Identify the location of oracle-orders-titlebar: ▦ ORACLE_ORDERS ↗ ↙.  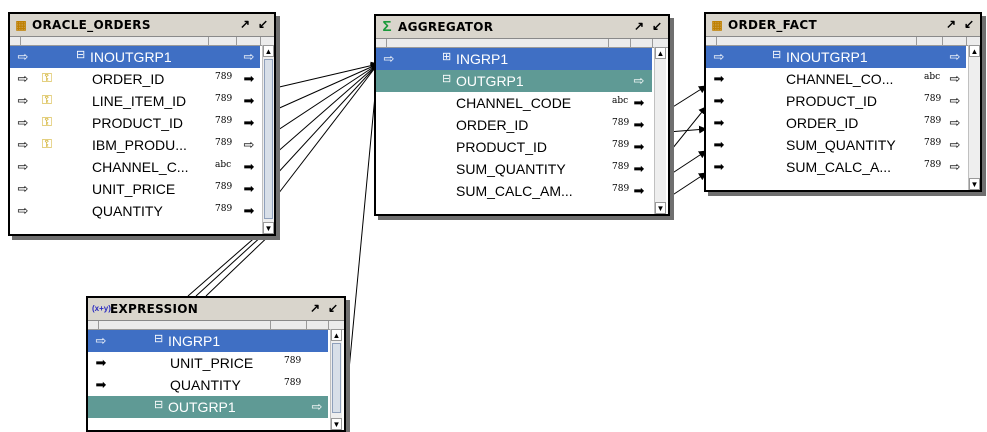
(142, 25).